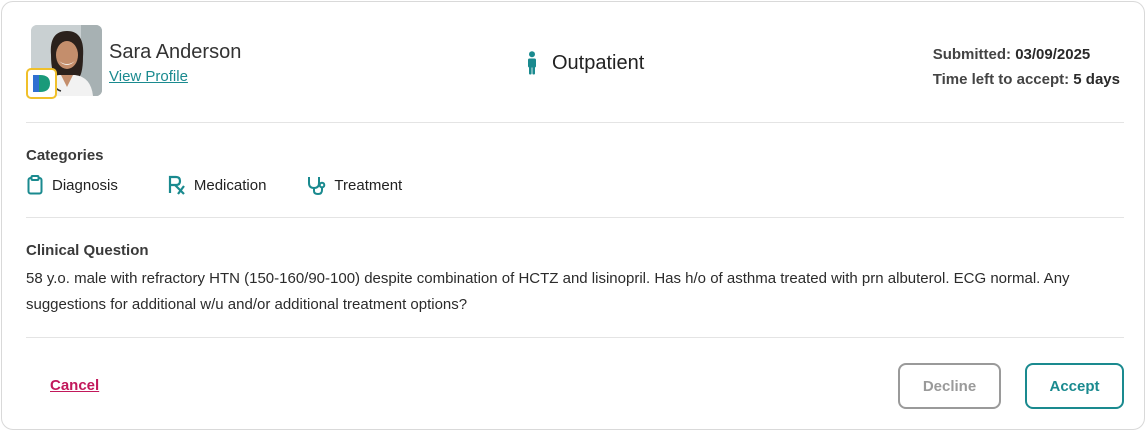 This screenshot has height=431, width=1146. What do you see at coordinates (368, 185) in the screenshot?
I see `category-label: Treatment` at bounding box center [368, 185].